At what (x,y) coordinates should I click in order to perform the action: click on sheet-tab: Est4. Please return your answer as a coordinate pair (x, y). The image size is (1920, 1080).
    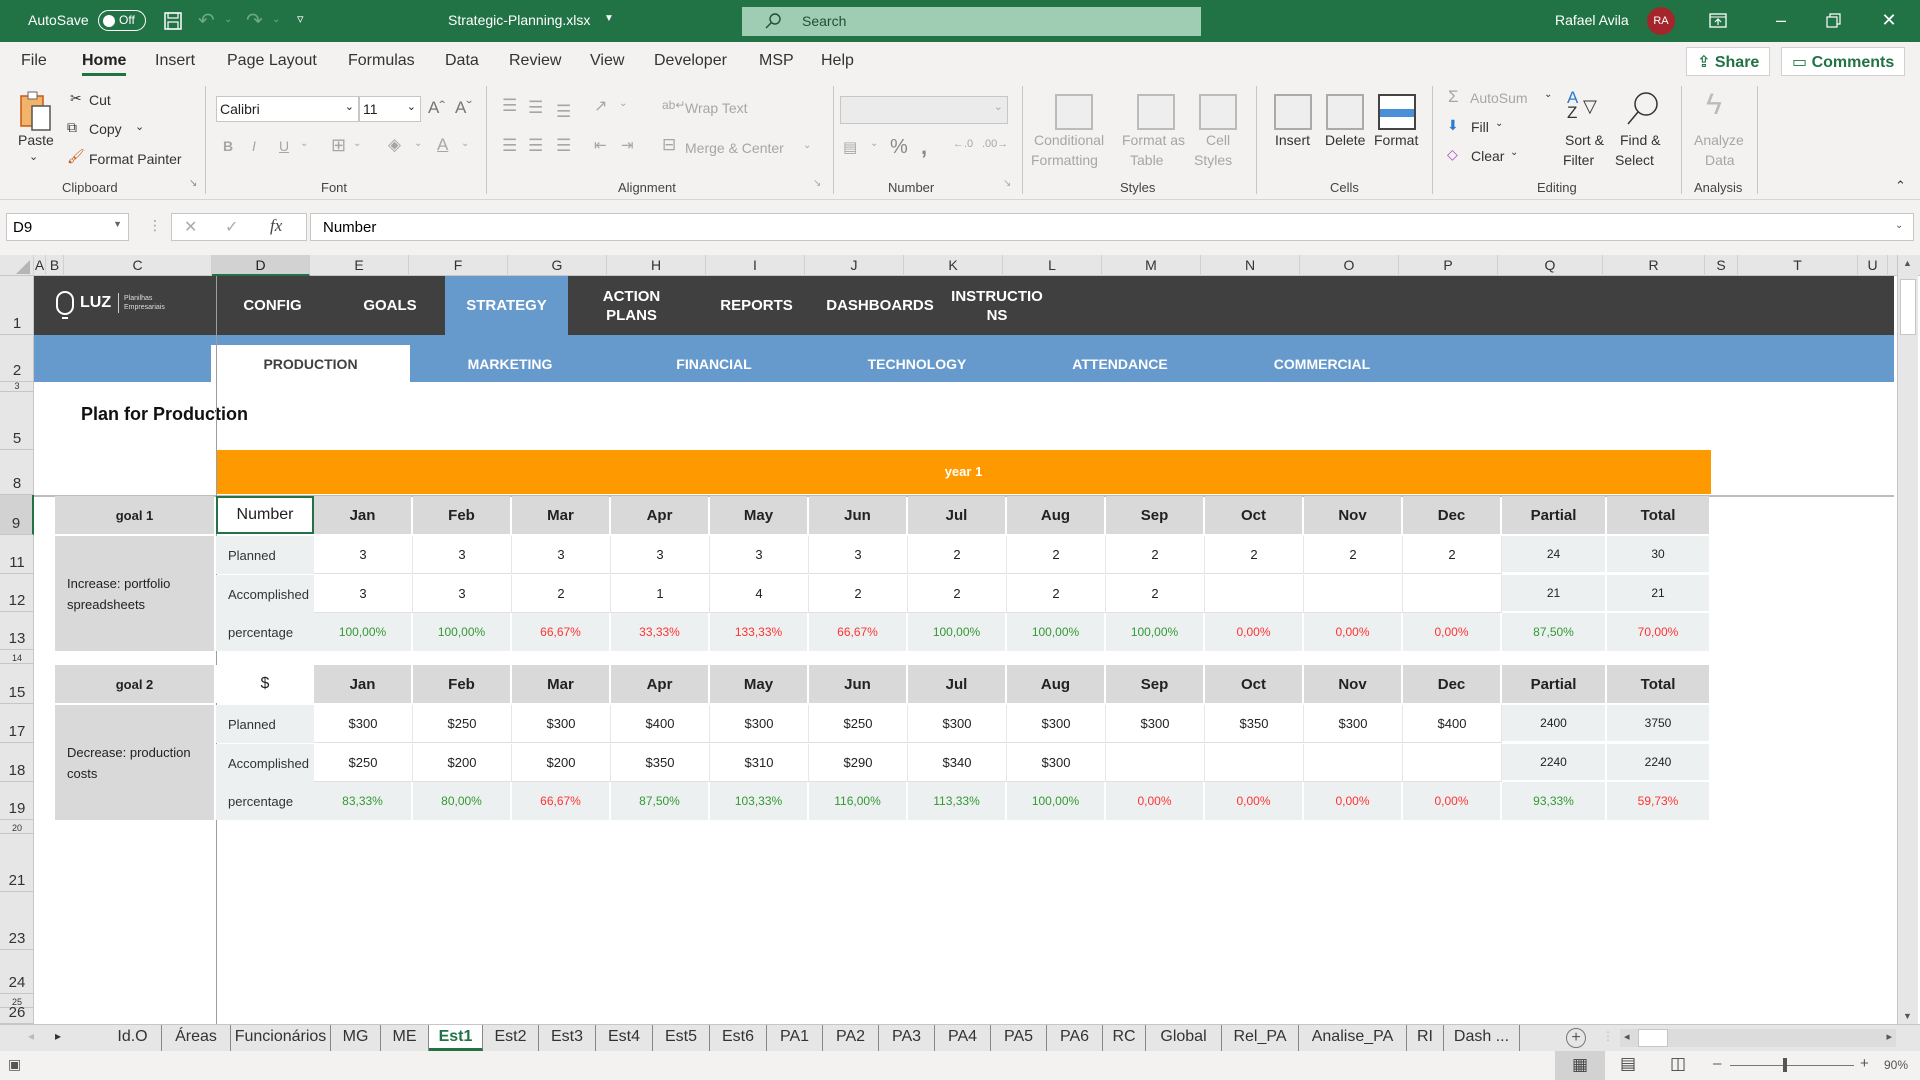
    Looking at the image, I should click on (624, 1038).